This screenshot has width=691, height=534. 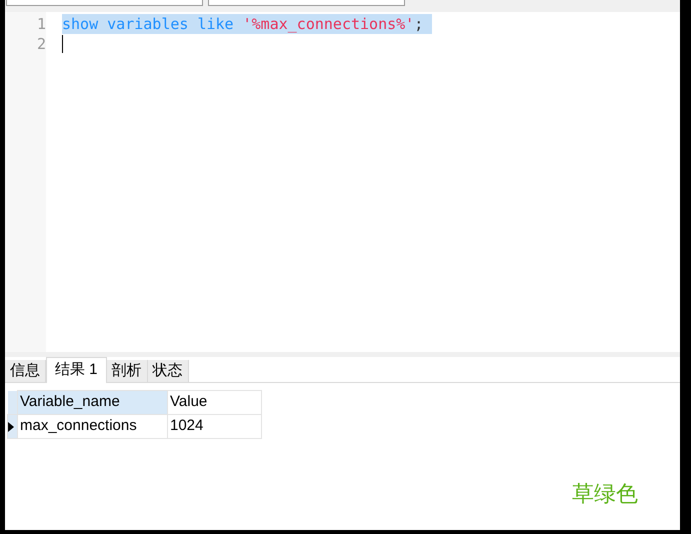 What do you see at coordinates (41, 44) in the screenshot?
I see `line-number: 2` at bounding box center [41, 44].